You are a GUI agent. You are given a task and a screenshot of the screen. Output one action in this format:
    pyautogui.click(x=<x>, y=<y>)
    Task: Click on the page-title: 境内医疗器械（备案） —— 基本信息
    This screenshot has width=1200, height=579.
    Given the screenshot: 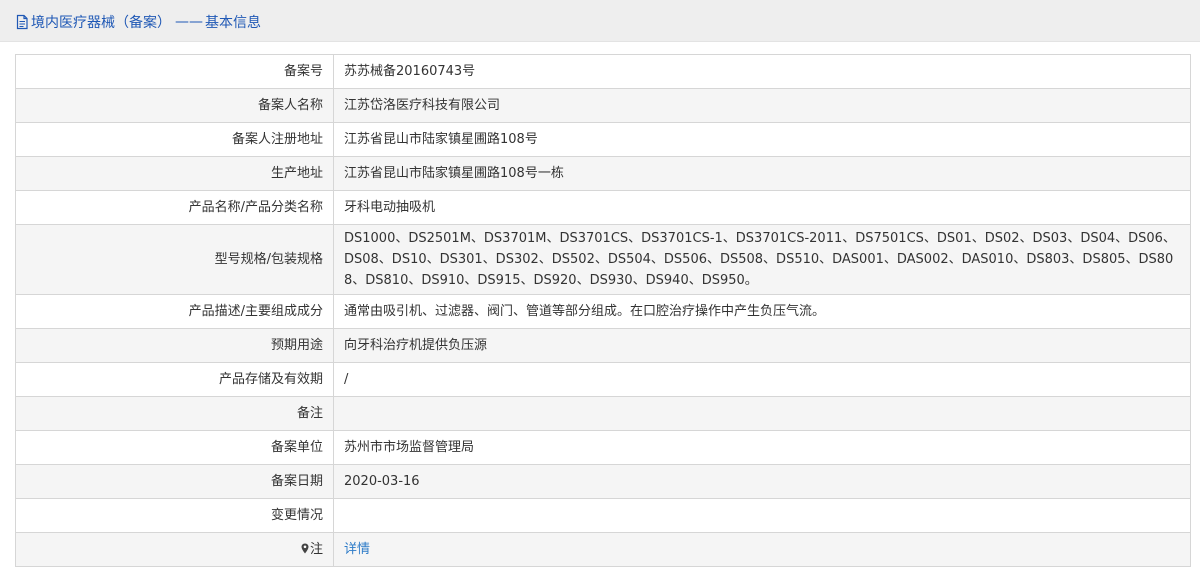 What is the action you would take?
    pyautogui.click(x=138, y=22)
    